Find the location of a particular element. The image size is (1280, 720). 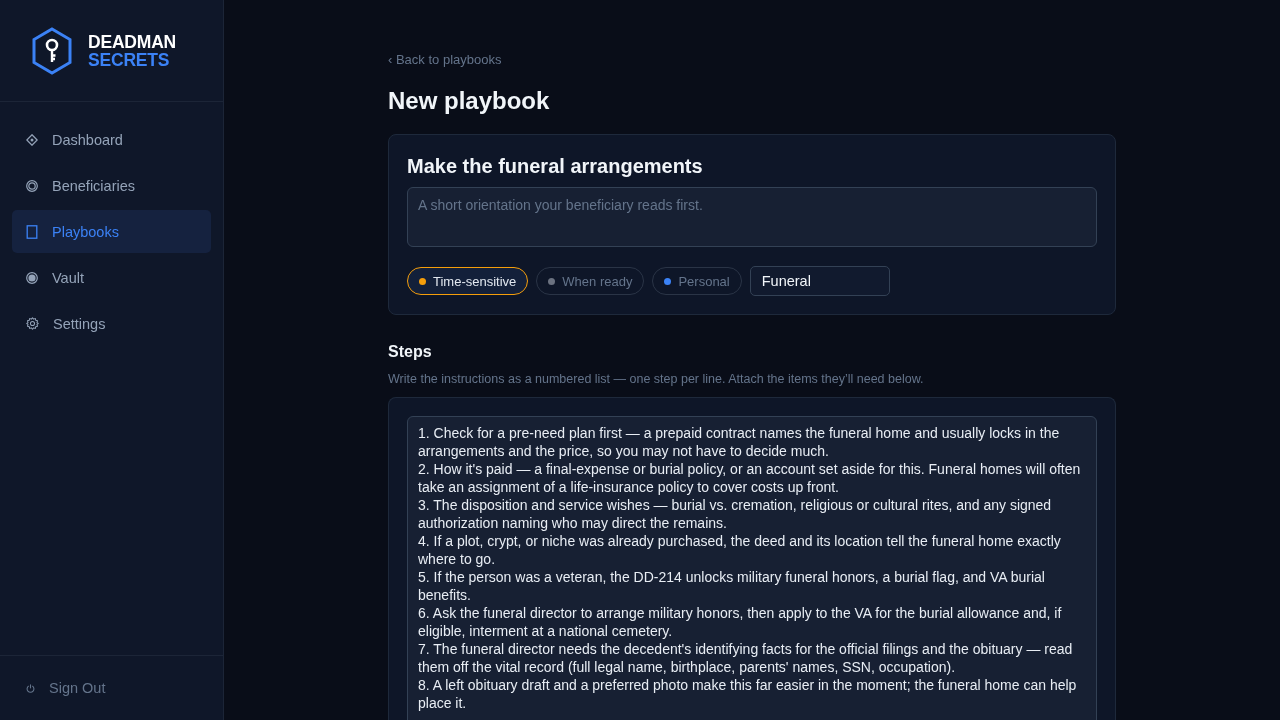

settings-icon is located at coordinates (32, 323).